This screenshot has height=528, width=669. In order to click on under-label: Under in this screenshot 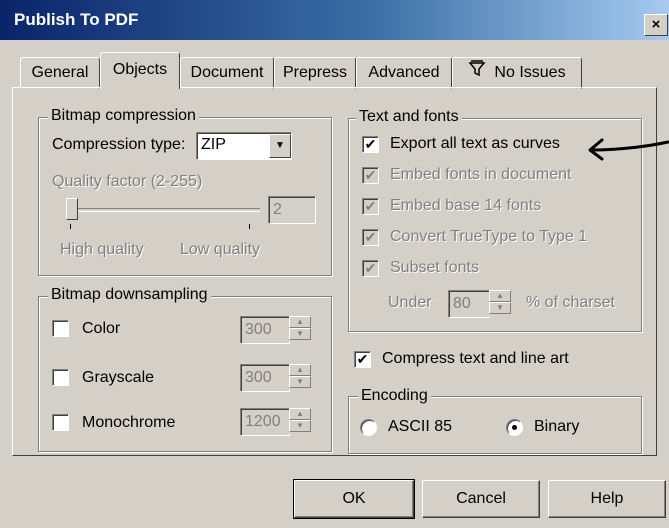, I will do `click(410, 302)`.